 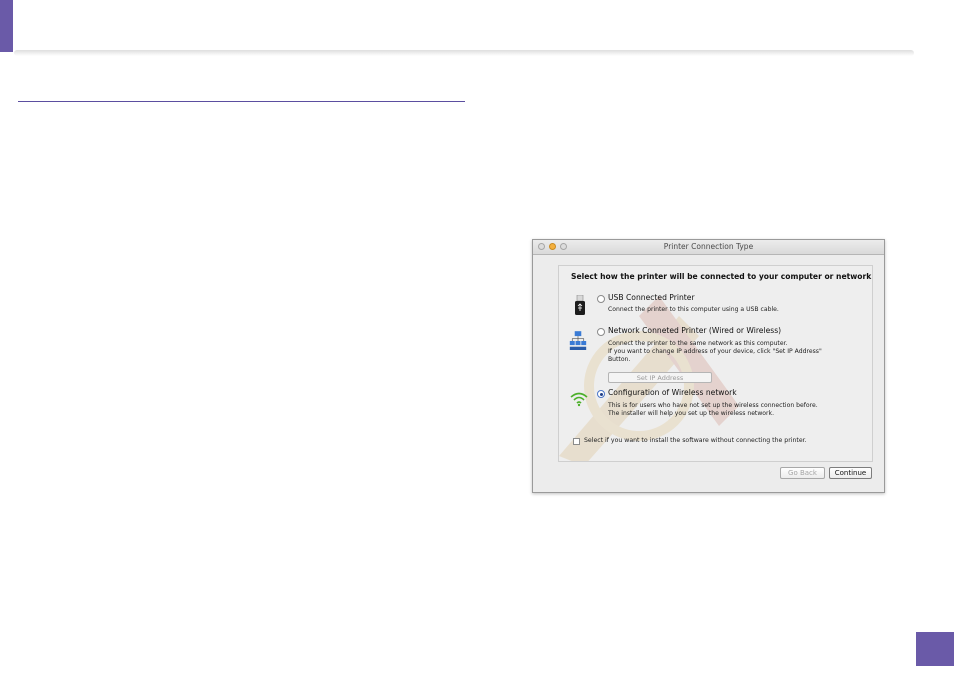 I want to click on header-divider, so click(x=464, y=53).